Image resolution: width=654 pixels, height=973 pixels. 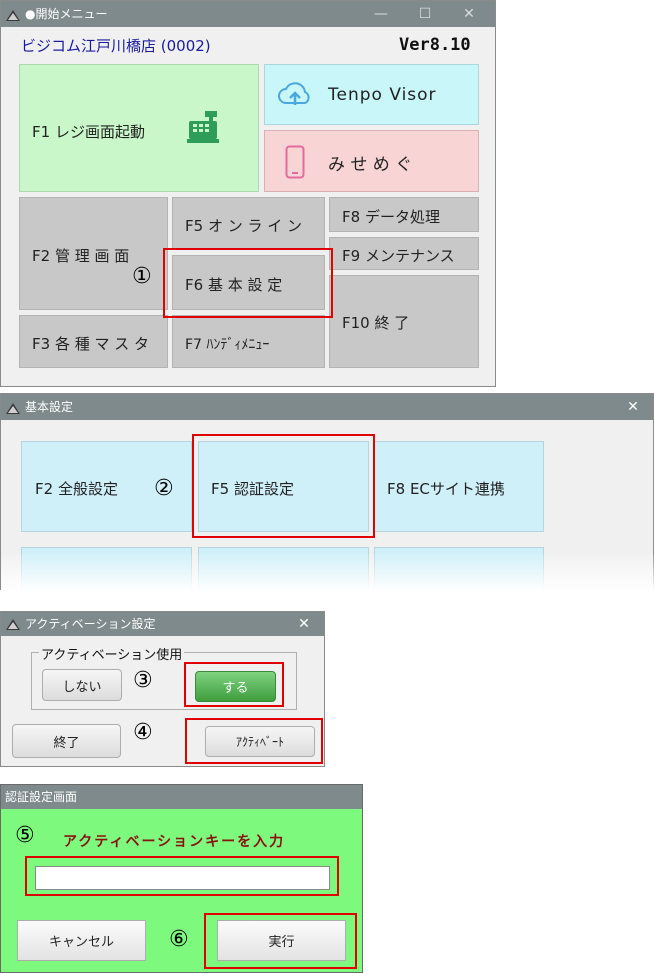 I want to click on smartphone-icon, so click(x=295, y=164).